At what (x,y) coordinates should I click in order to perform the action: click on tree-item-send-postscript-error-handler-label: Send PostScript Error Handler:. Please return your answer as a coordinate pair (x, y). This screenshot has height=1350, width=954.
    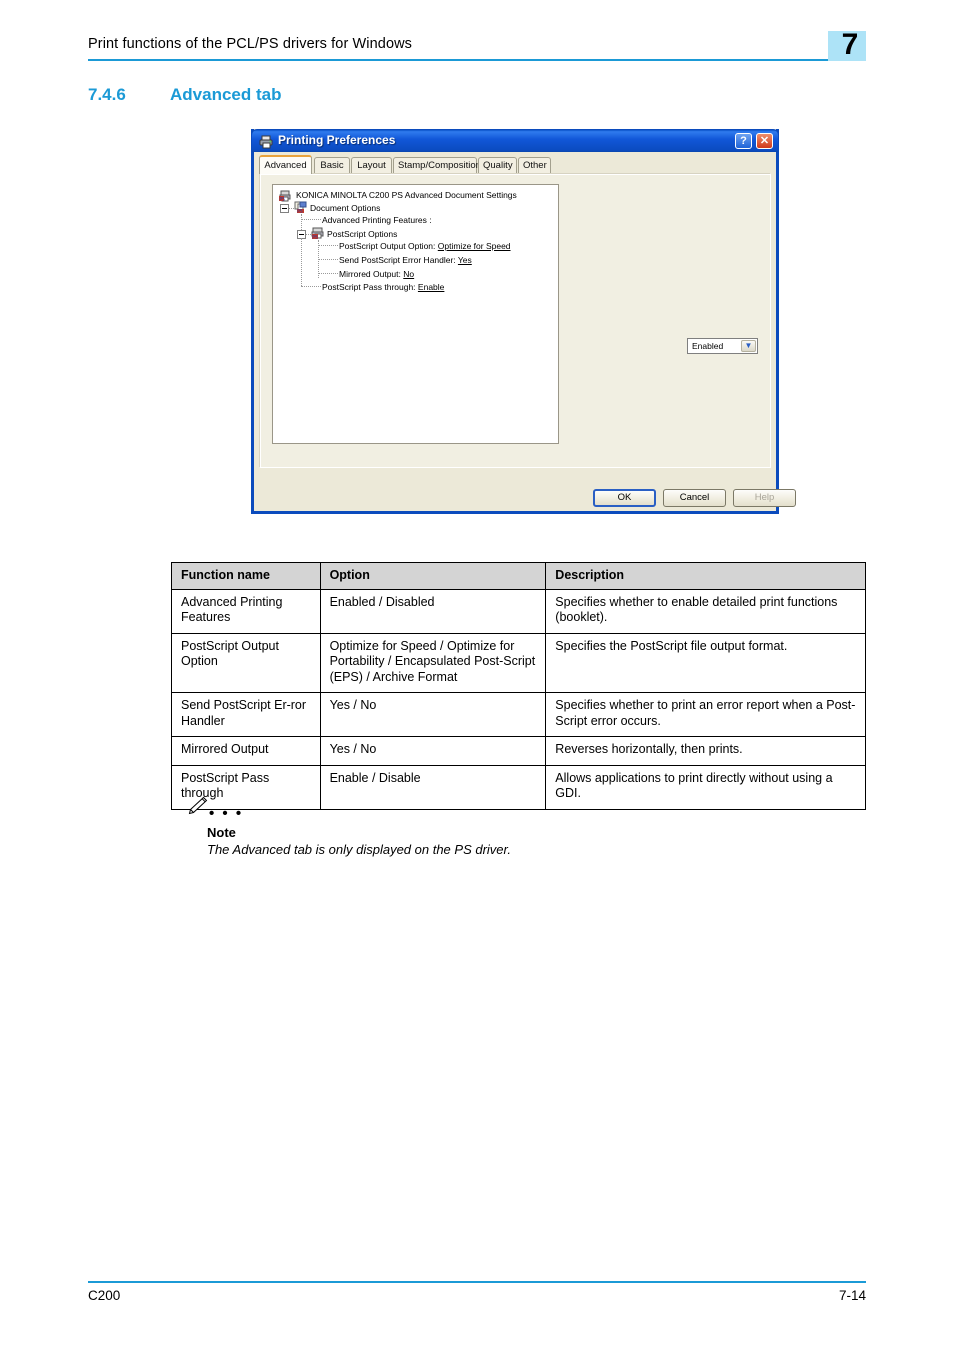
    Looking at the image, I should click on (397, 260).